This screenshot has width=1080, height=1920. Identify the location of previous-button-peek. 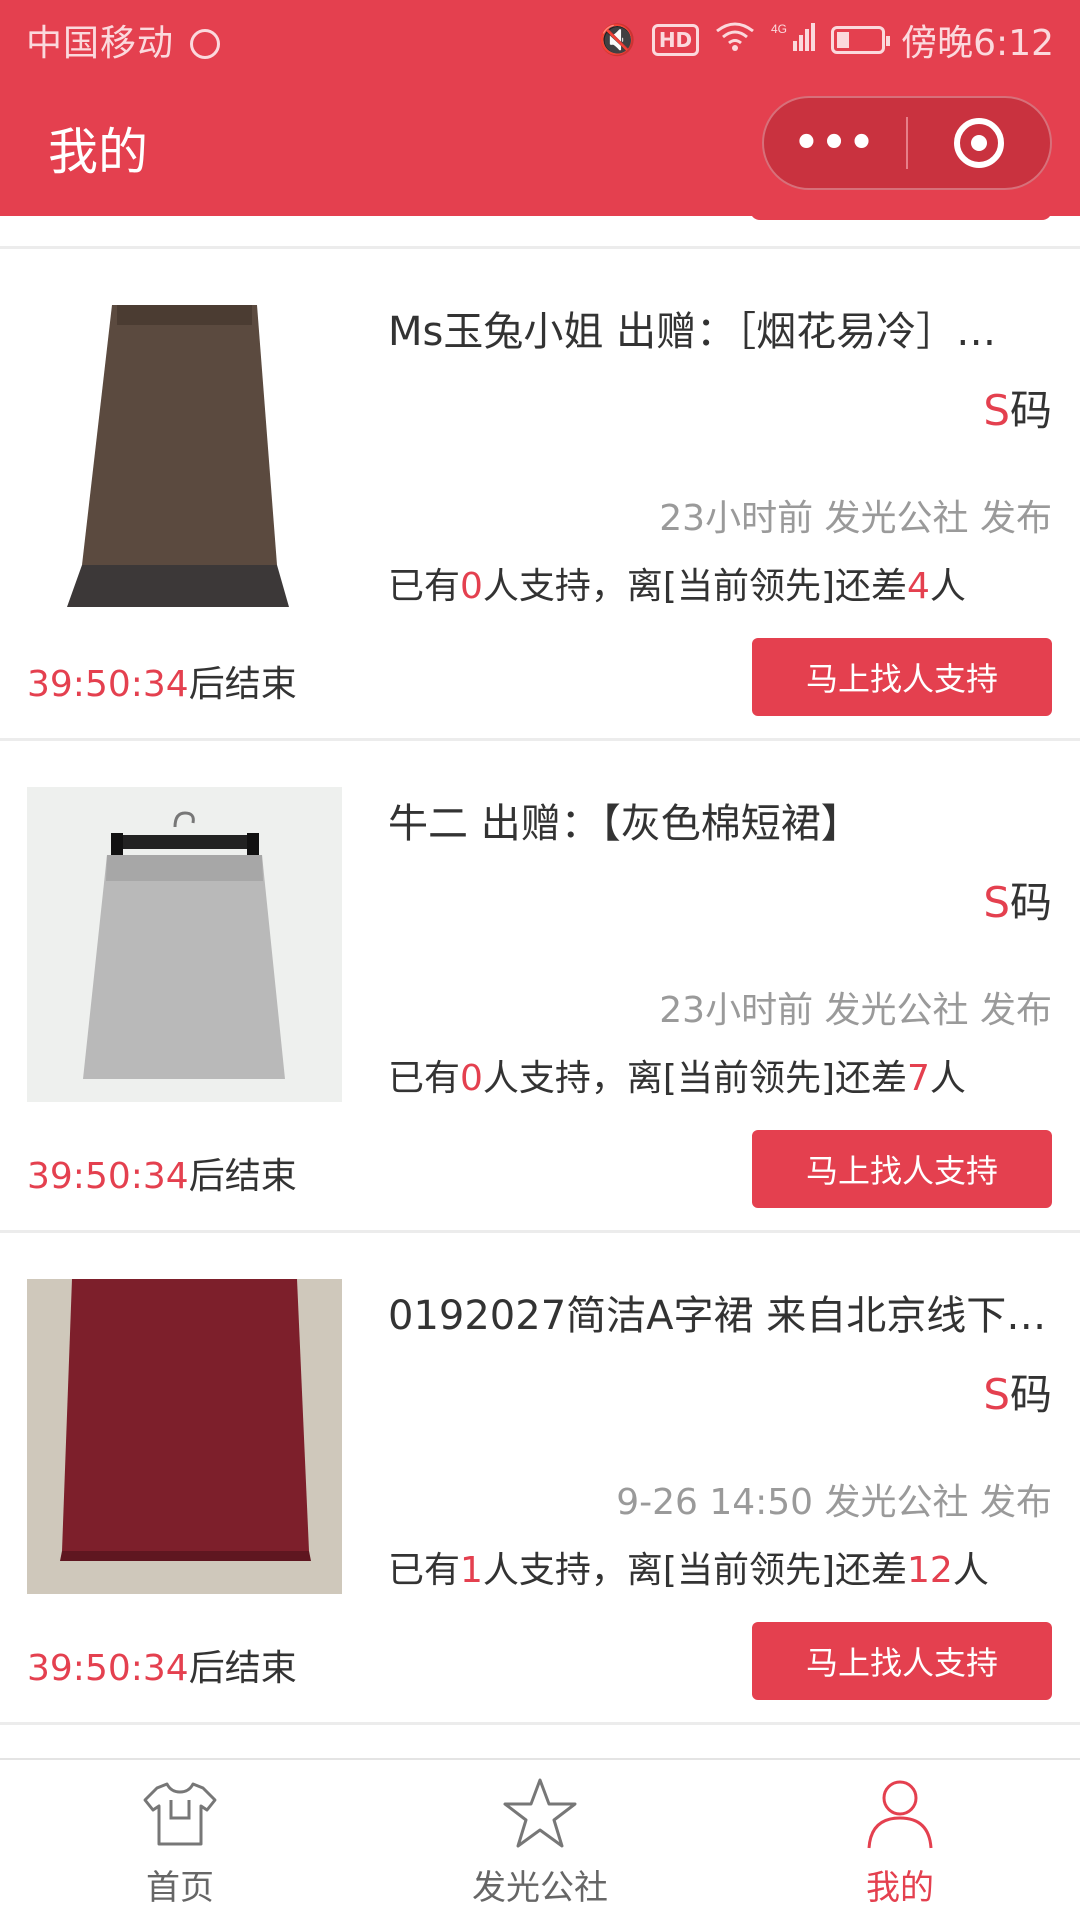
(901, 210).